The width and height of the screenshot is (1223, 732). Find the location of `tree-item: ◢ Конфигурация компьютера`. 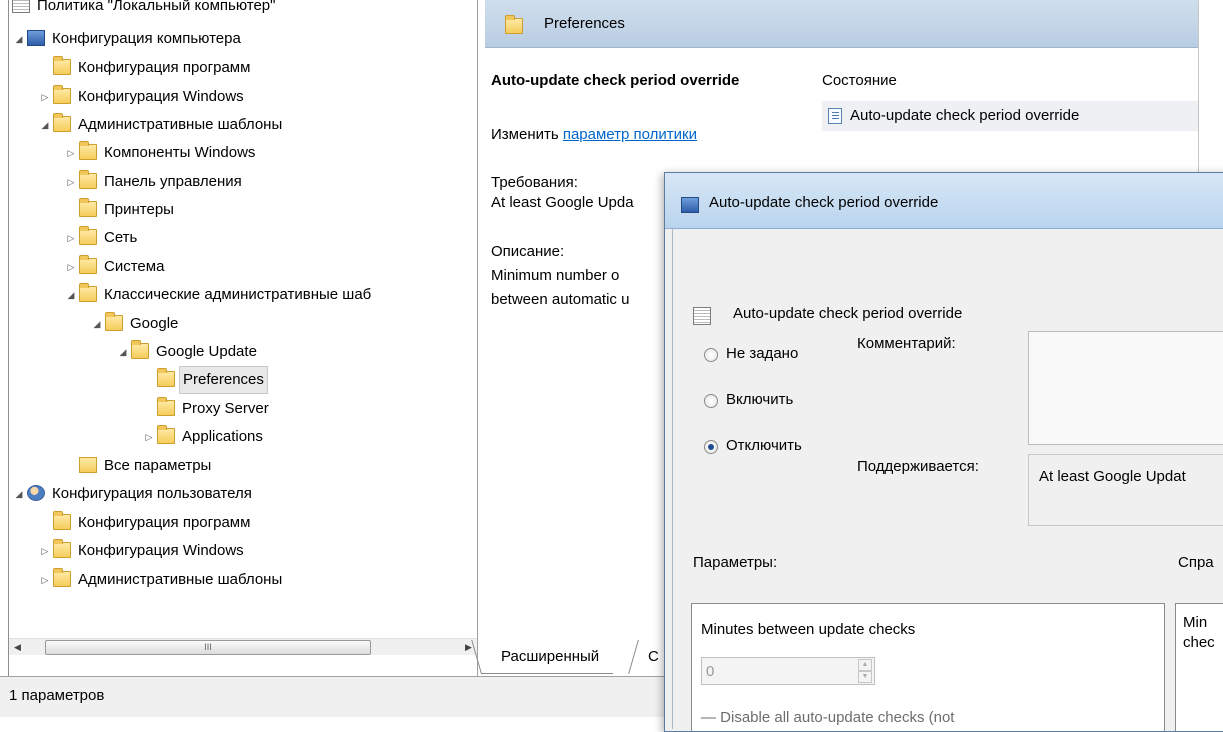

tree-item: ◢ Конфигурация компьютера is located at coordinates (243, 39).